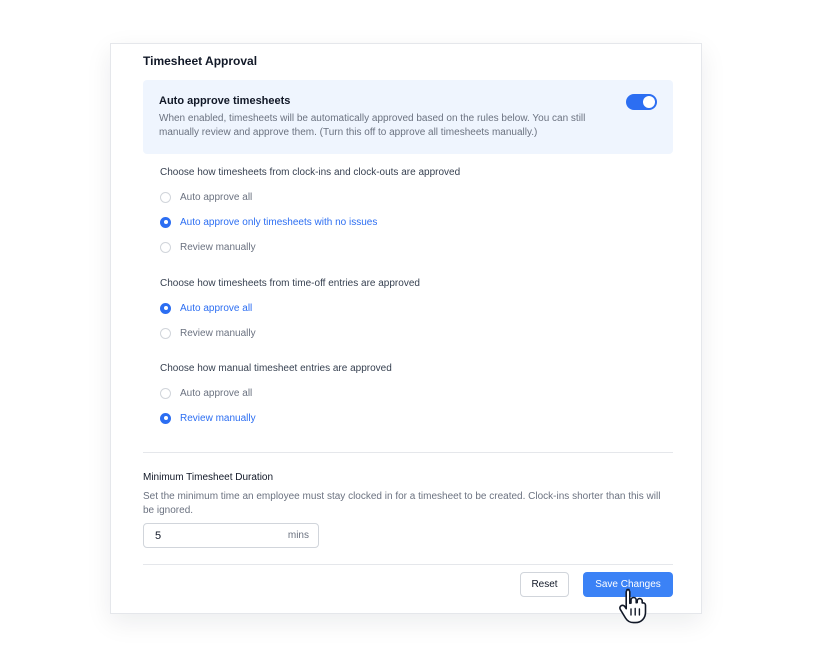 The image size is (813, 672). What do you see at coordinates (544, 584) in the screenshot?
I see `reset-button: Reset` at bounding box center [544, 584].